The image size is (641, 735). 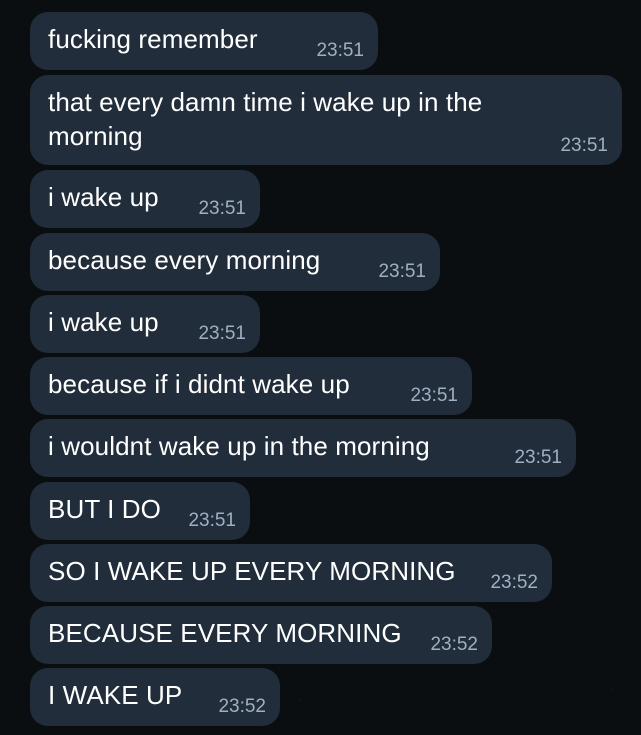 I want to click on message-text: BUT I DO, so click(x=105, y=509).